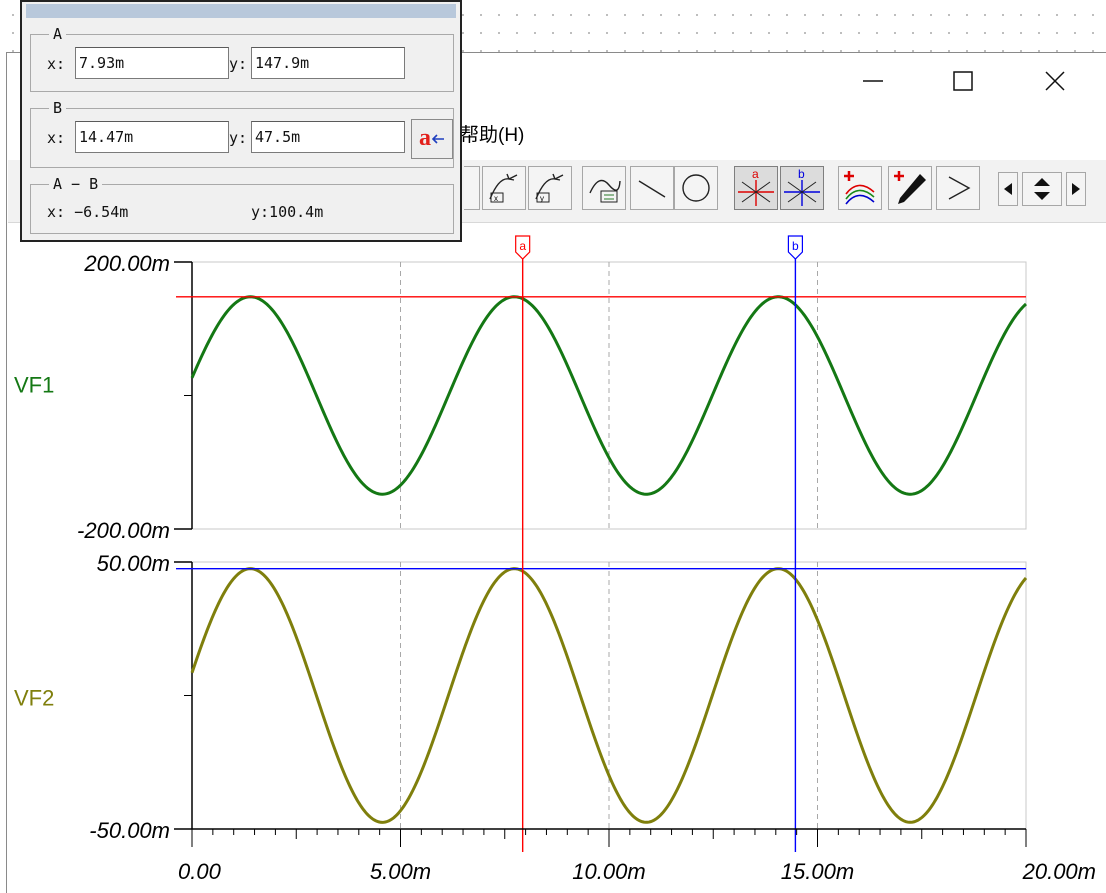  What do you see at coordinates (126, 263) in the screenshot?
I see `y-tick-label: 200.00m` at bounding box center [126, 263].